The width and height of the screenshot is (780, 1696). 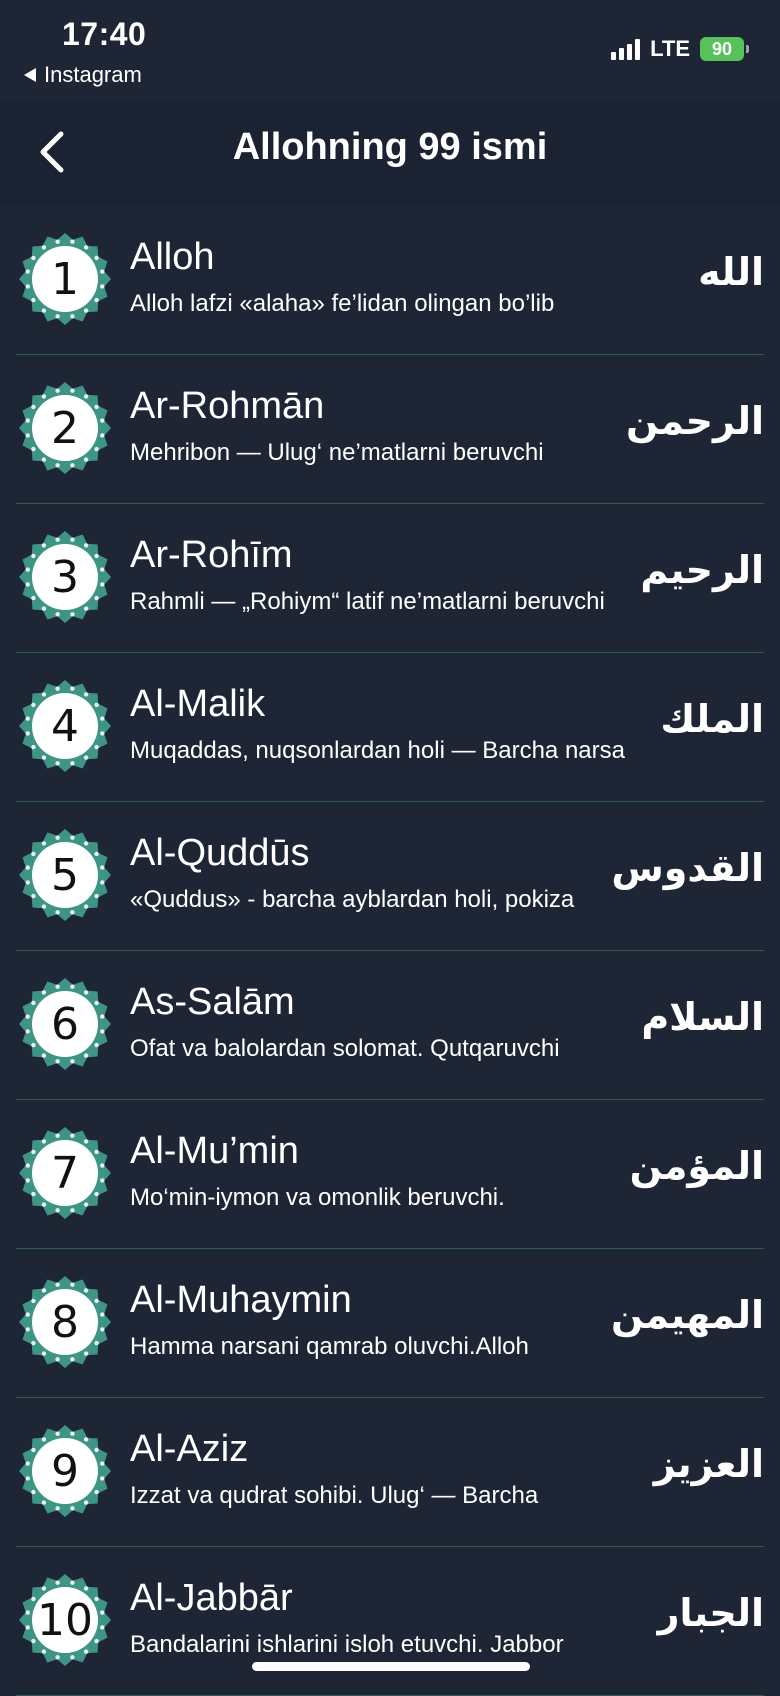 I want to click on number-badge-icon: 4, so click(x=65, y=726).